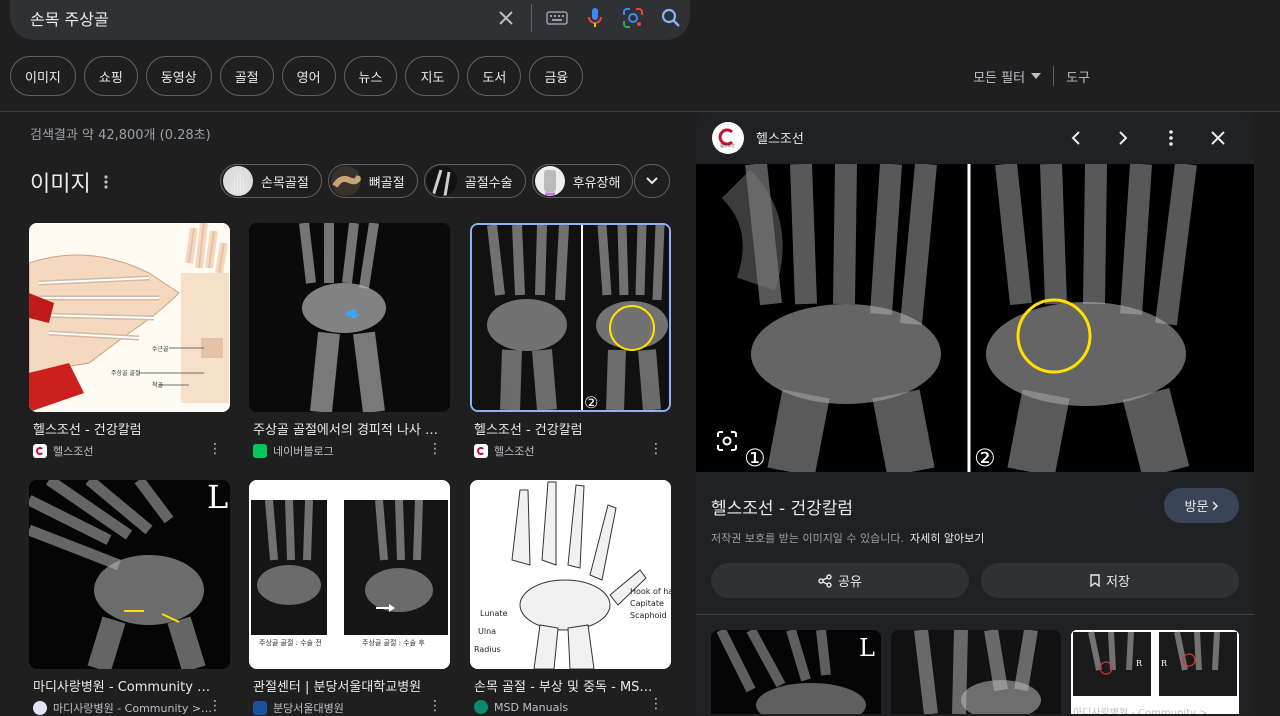  What do you see at coordinates (825, 580) in the screenshot?
I see `share-icon` at bounding box center [825, 580].